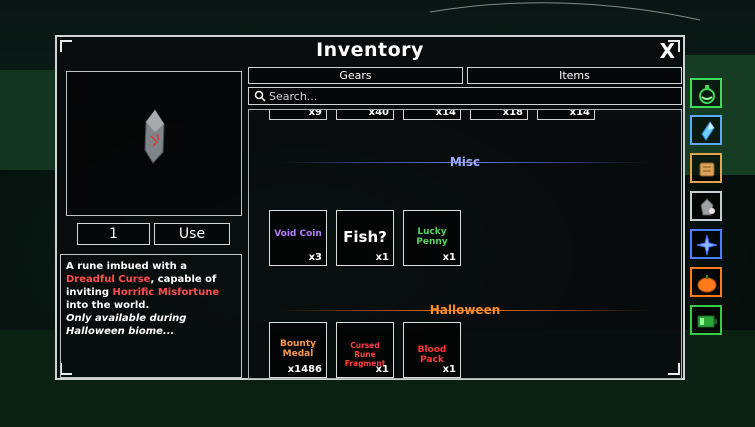  I want to click on search-bar, so click(465, 96).